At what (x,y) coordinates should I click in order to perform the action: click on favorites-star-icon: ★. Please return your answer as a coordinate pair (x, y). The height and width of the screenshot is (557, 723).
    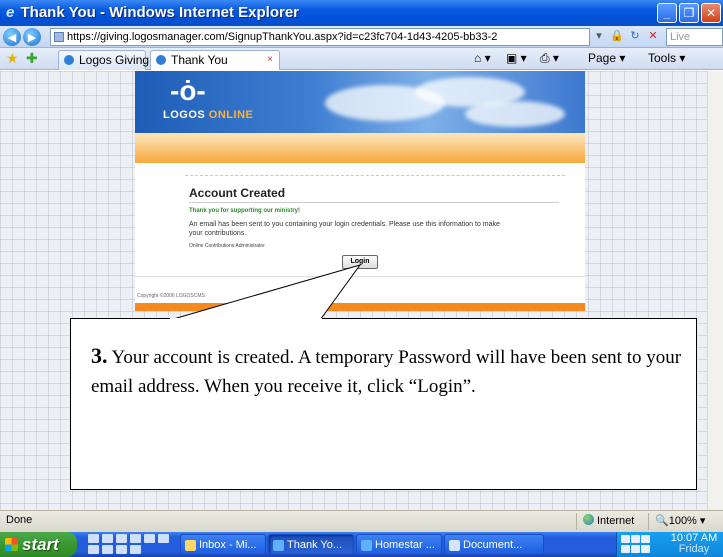
    Looking at the image, I should click on (12, 58).